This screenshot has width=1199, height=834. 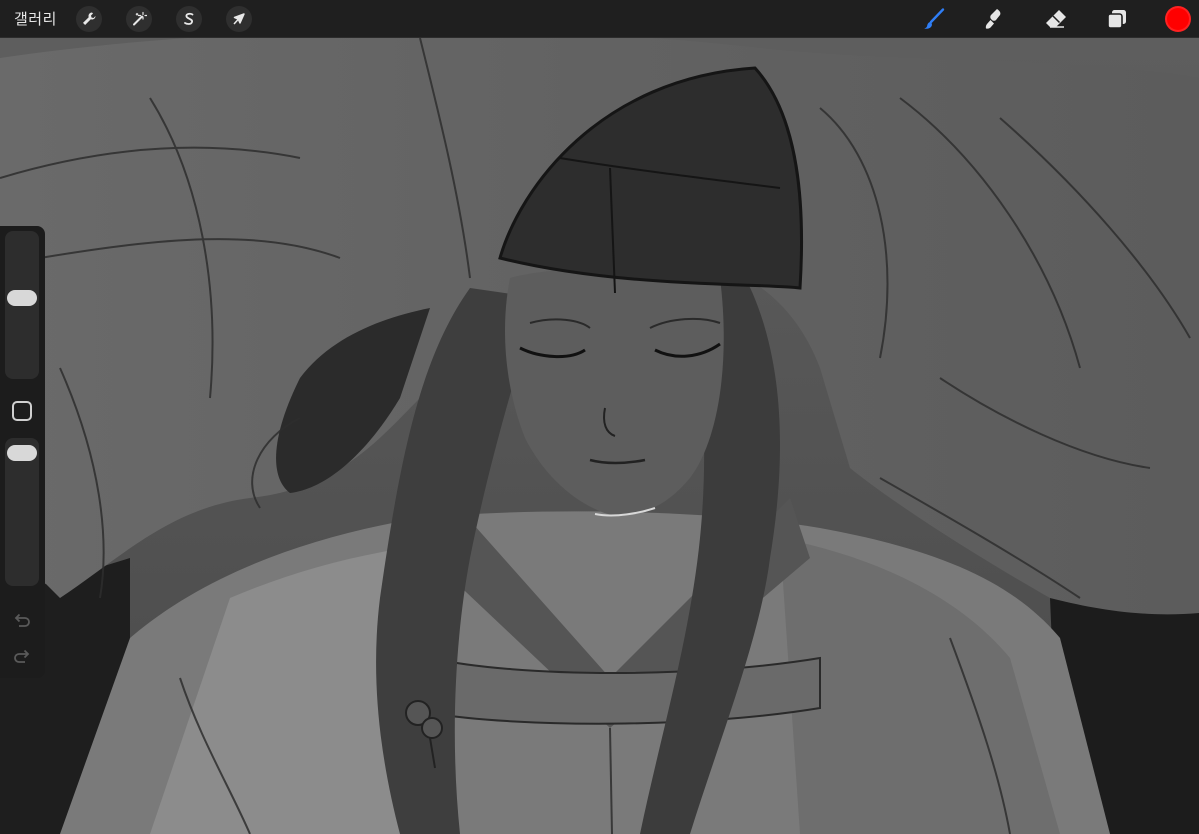 What do you see at coordinates (1117, 19) in the screenshot?
I see `layers-icon` at bounding box center [1117, 19].